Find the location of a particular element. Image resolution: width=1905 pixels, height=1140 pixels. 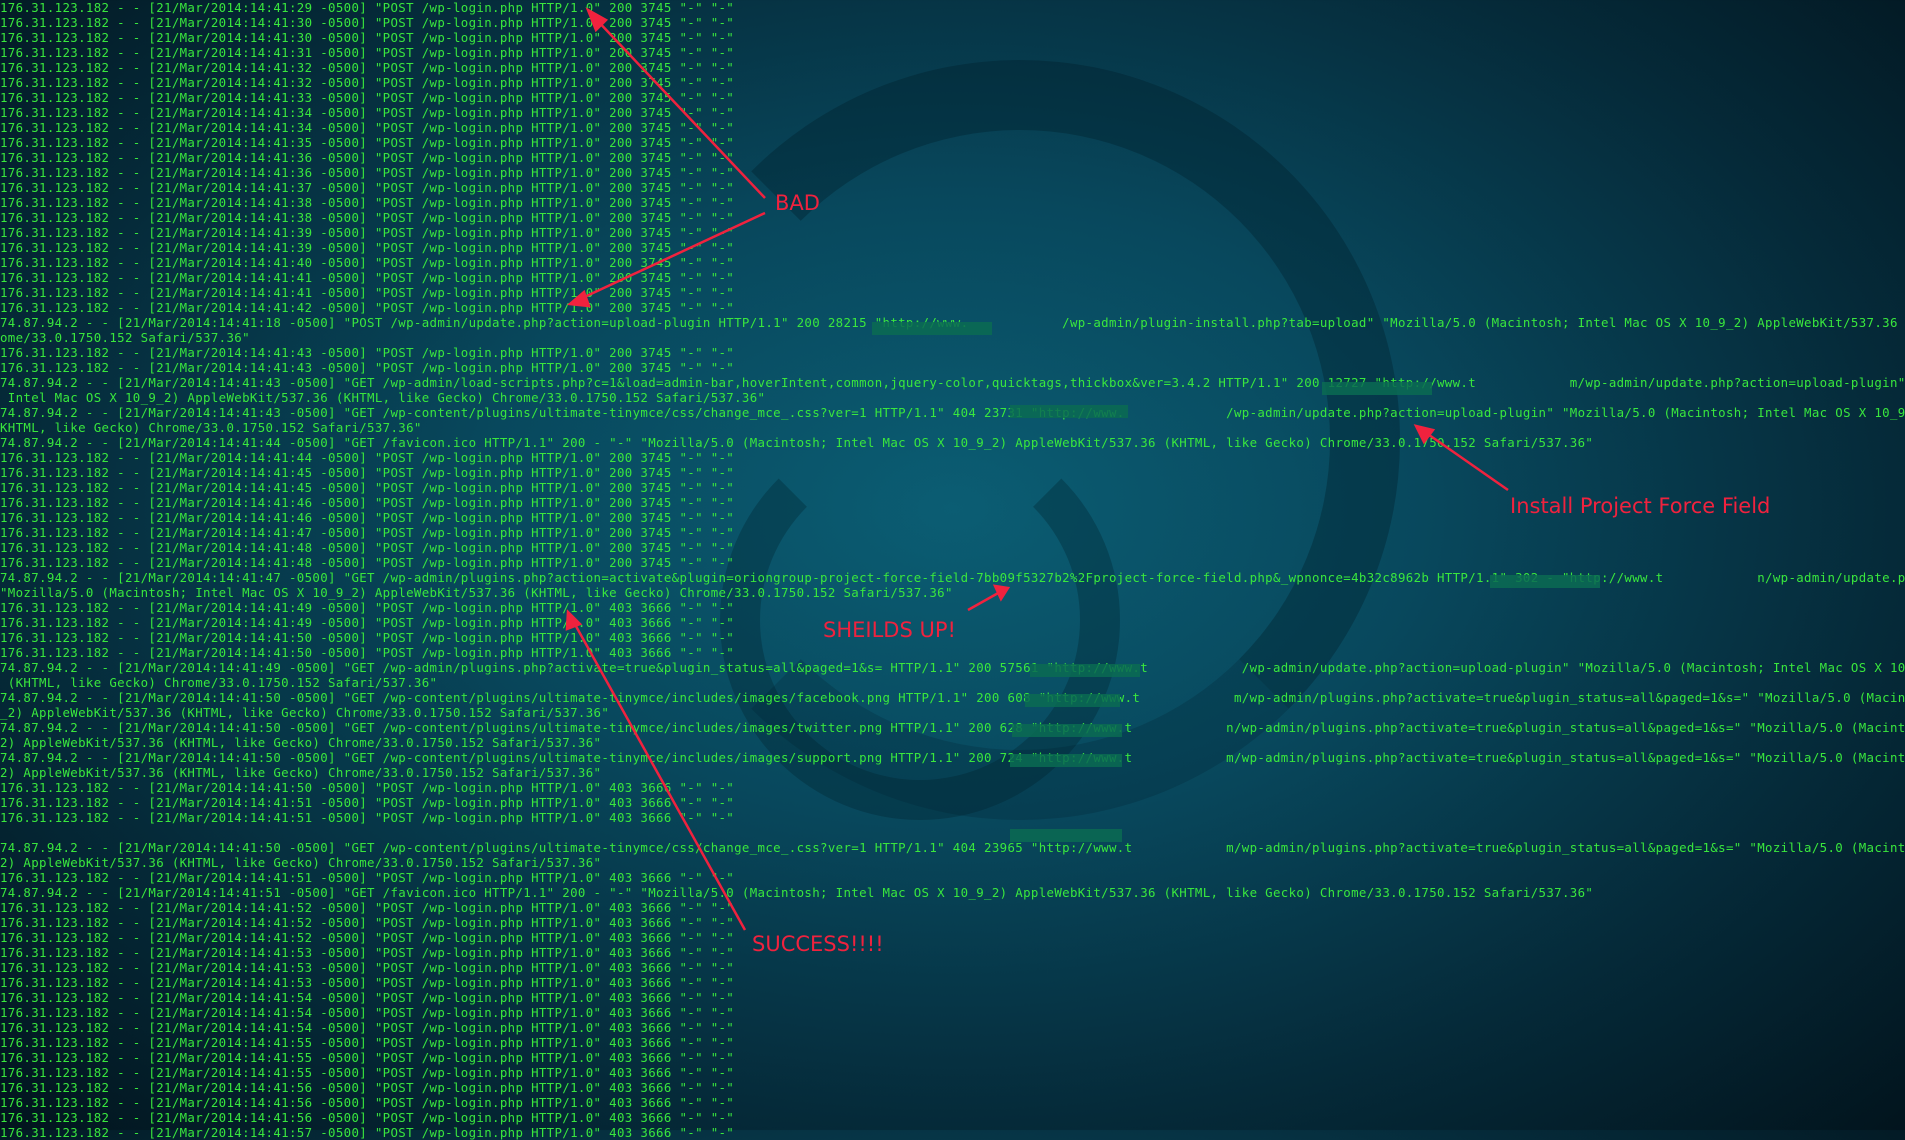

success-arrow-head is located at coordinates (574, 620).